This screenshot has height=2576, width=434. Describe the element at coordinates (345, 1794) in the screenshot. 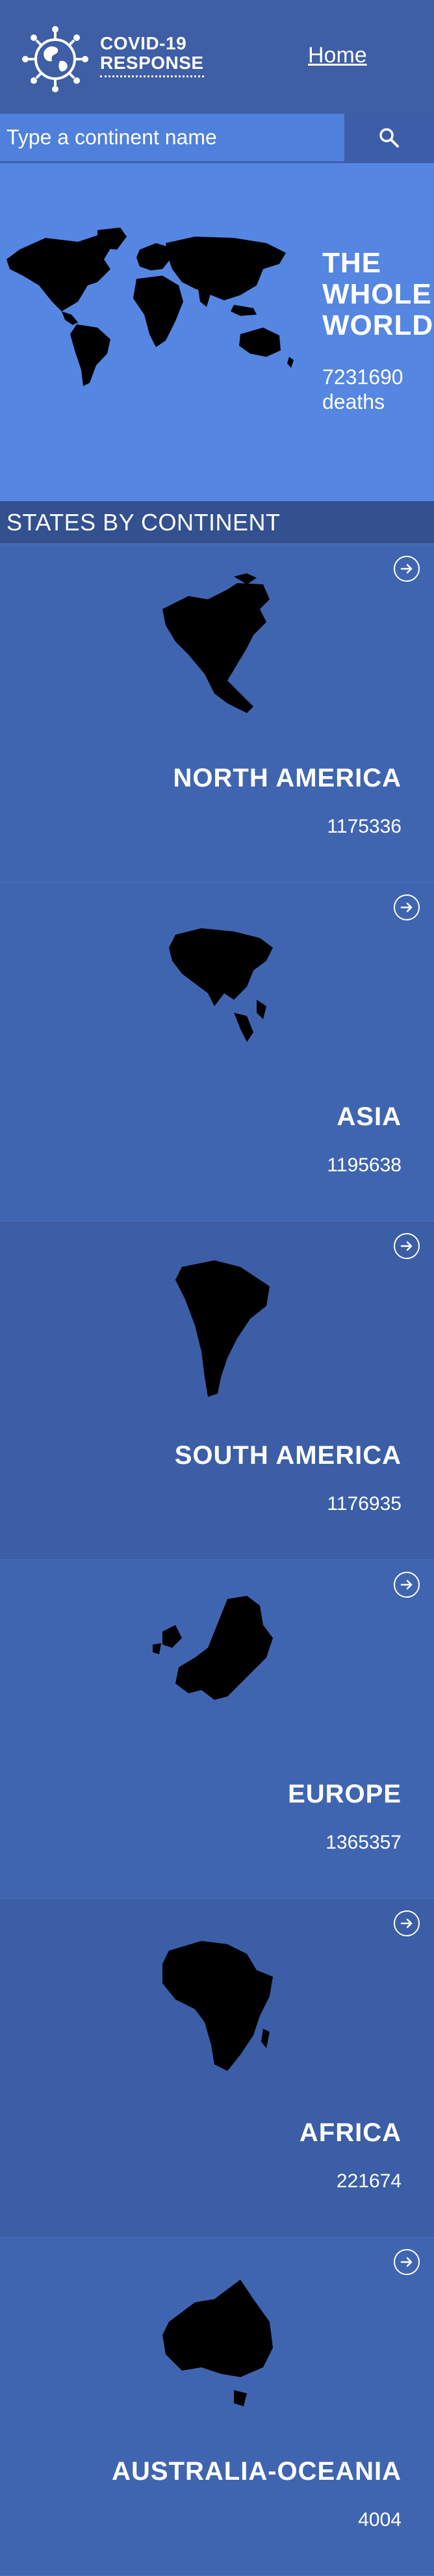

I see `continent-name: EUROPE` at that location.